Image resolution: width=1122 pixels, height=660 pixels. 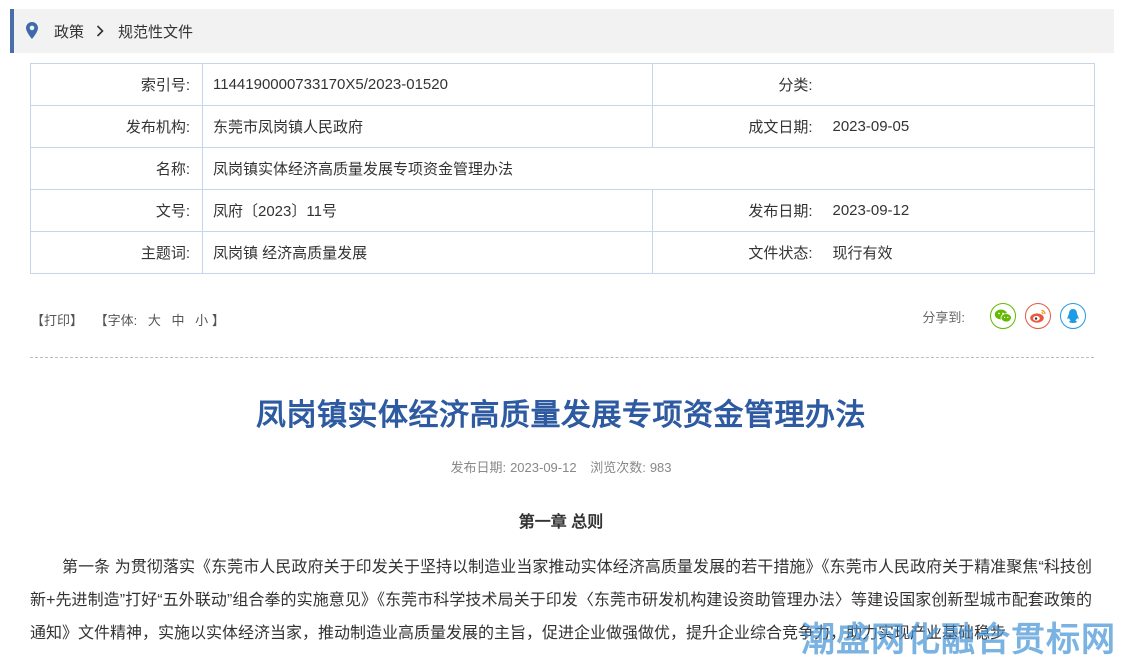 I want to click on article-tools: 【打印】 【字体: 大 中 小 】, so click(x=128, y=319).